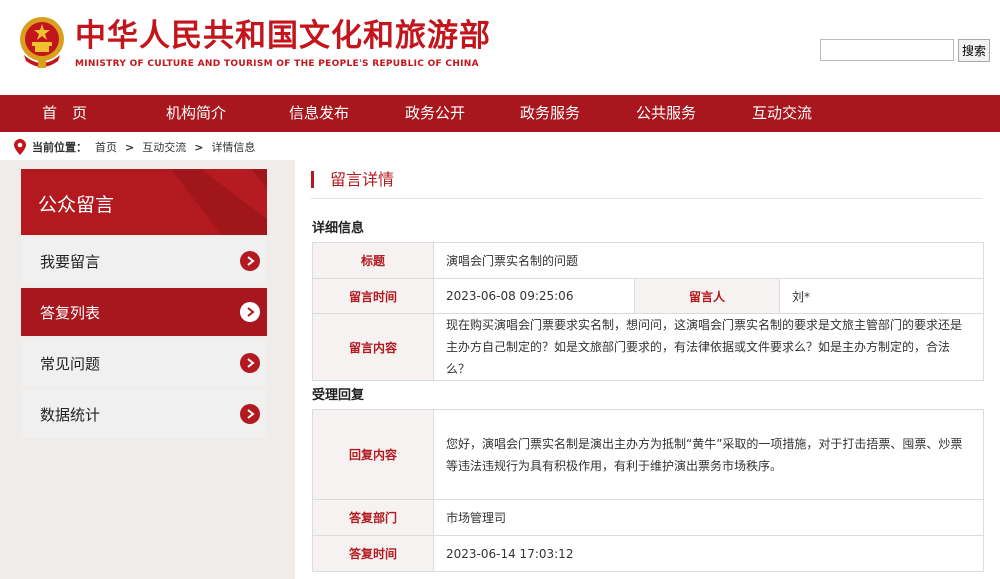 This screenshot has height=579, width=1000. What do you see at coordinates (64, 113) in the screenshot?
I see `nav-item-home: 首 页` at bounding box center [64, 113].